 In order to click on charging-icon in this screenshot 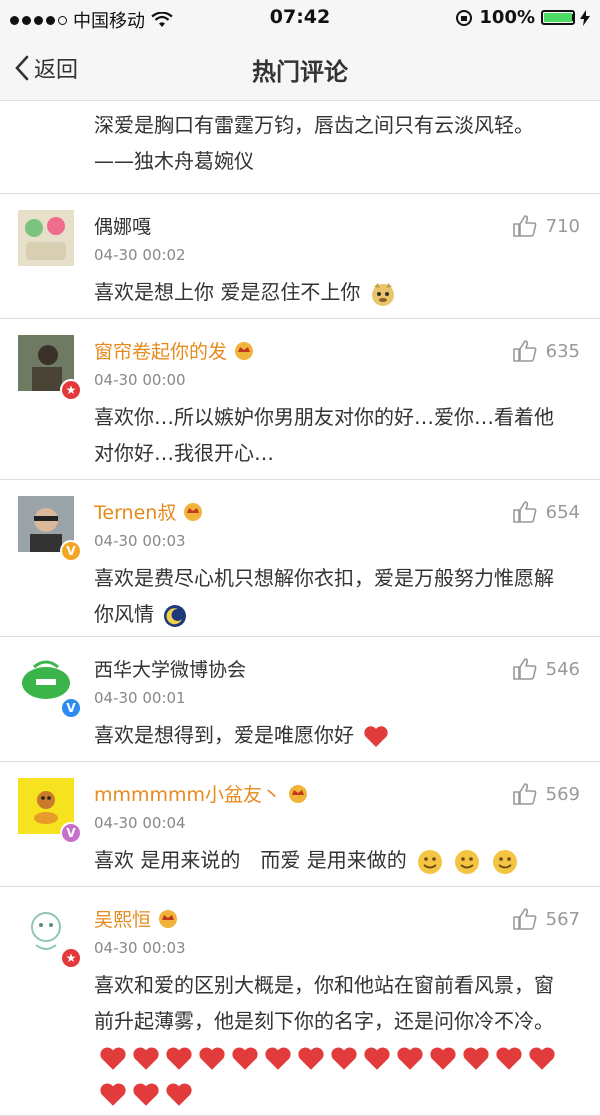, I will do `click(585, 17)`.